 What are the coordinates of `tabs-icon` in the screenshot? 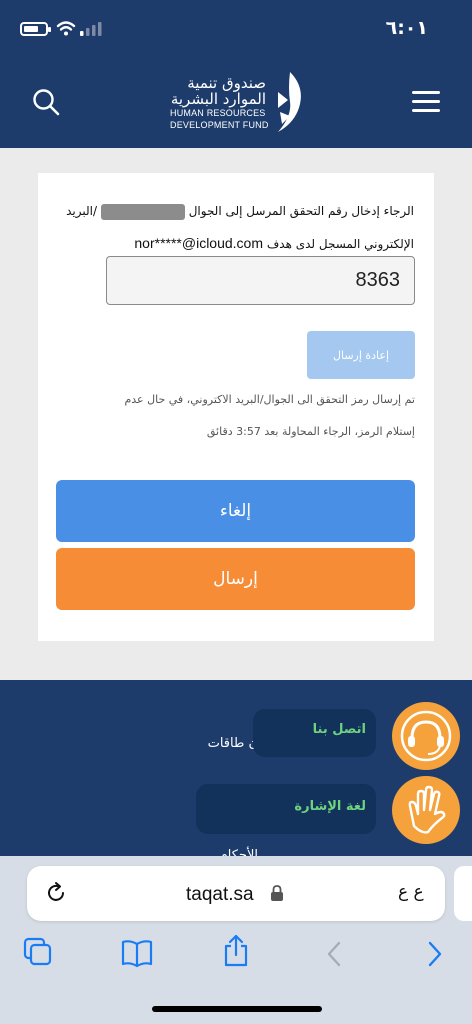 It's located at (38, 952).